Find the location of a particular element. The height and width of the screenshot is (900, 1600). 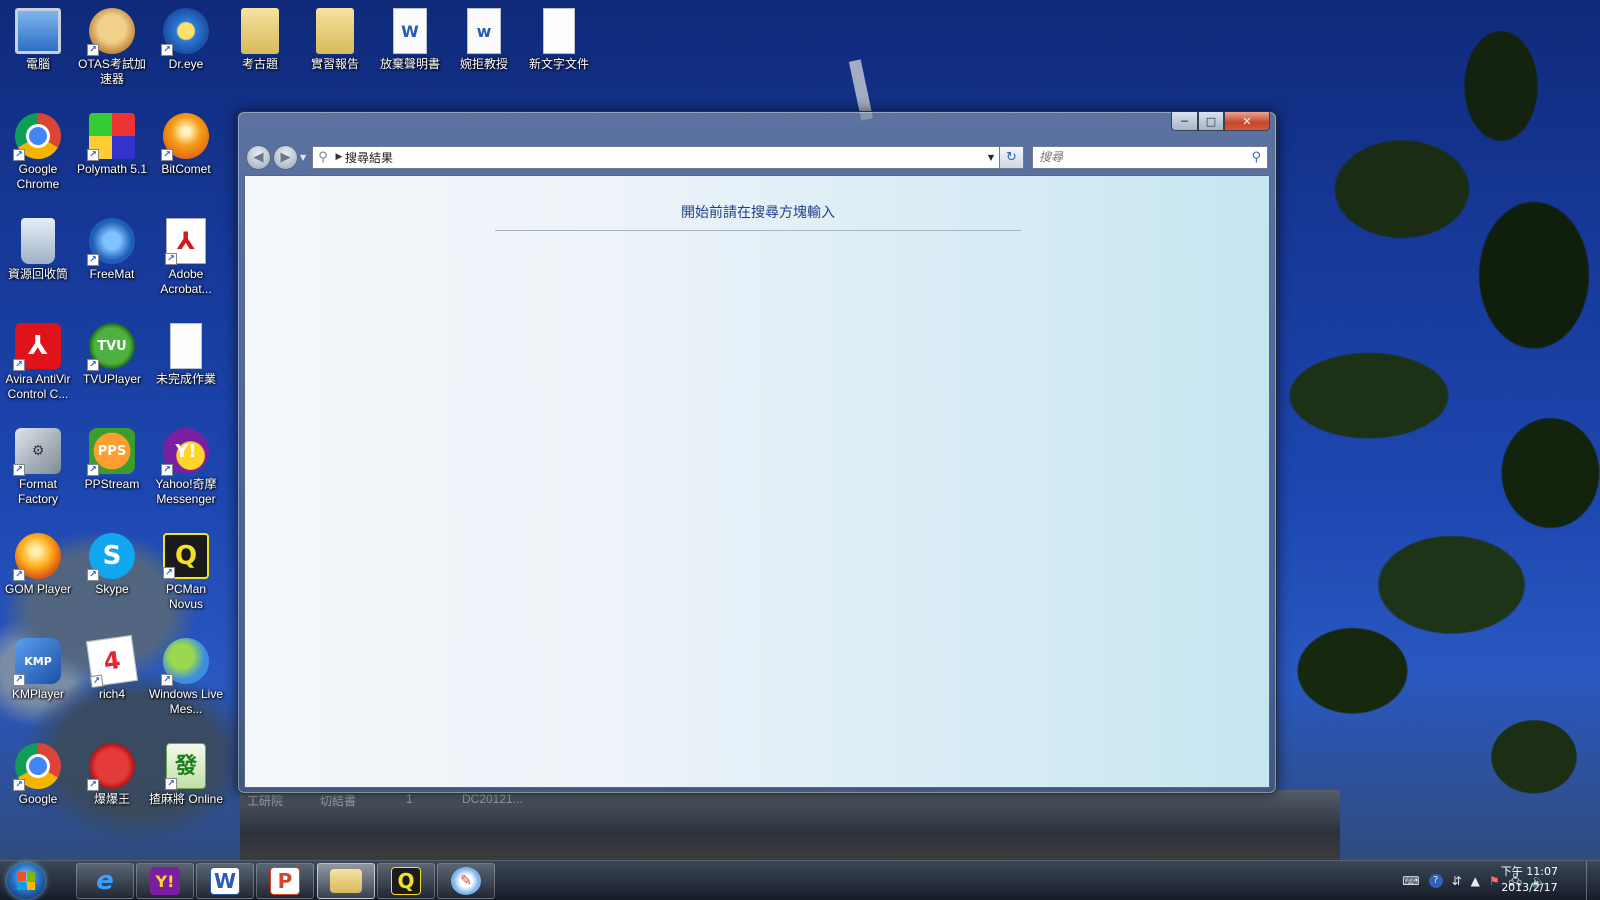

desktop-icon-recycle-bin: 資源回收筒 is located at coordinates (38, 250).